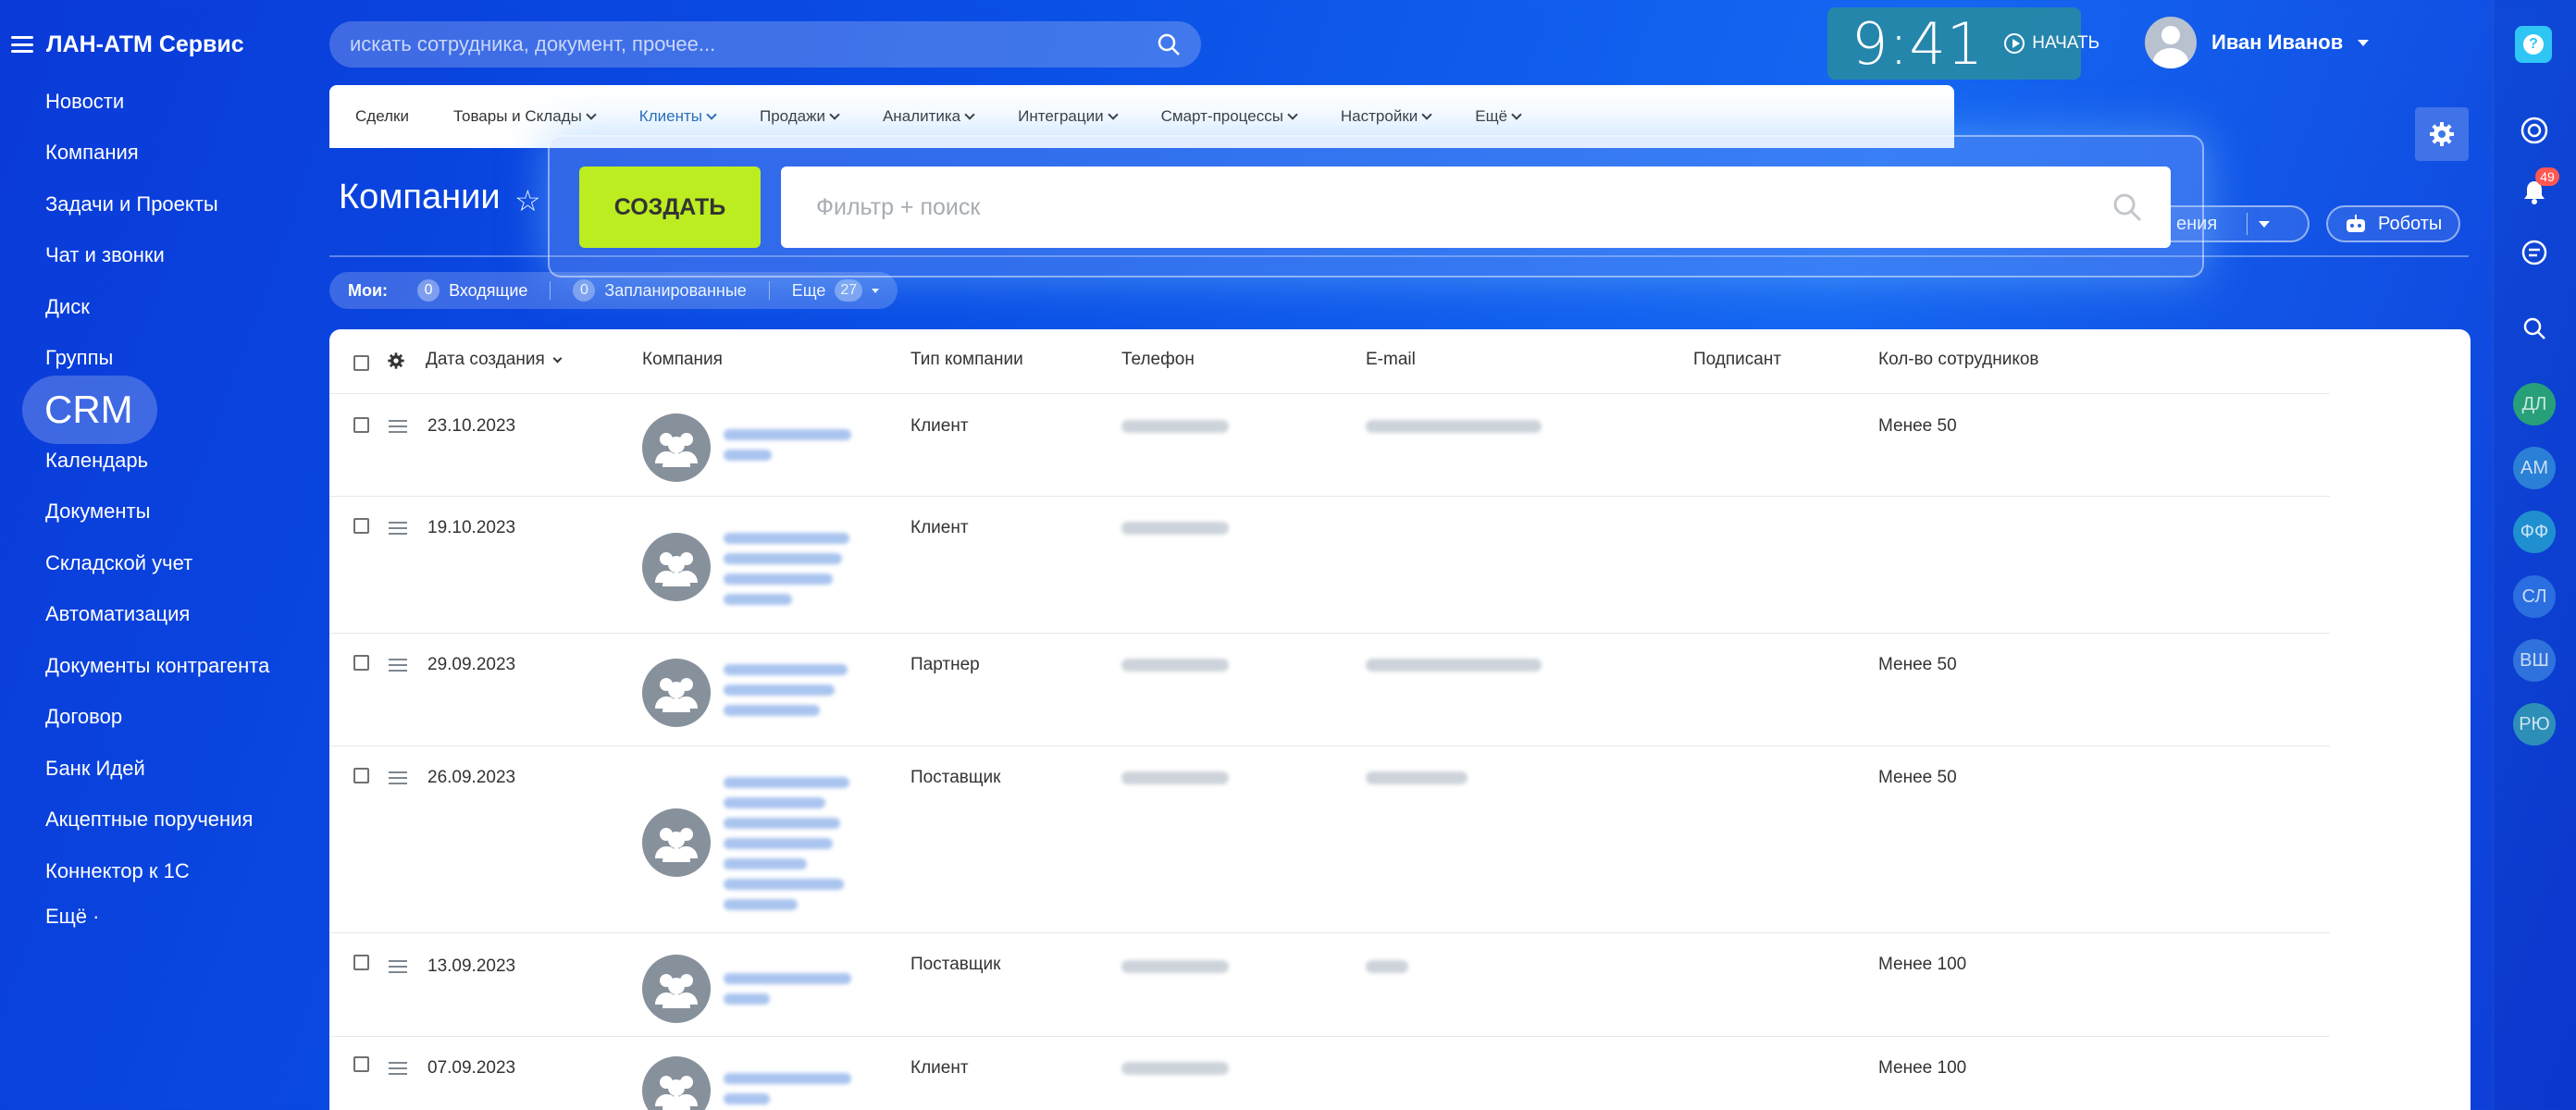 Image resolution: width=2576 pixels, height=1110 pixels. I want to click on column-header-type: Тип компании, so click(967, 360).